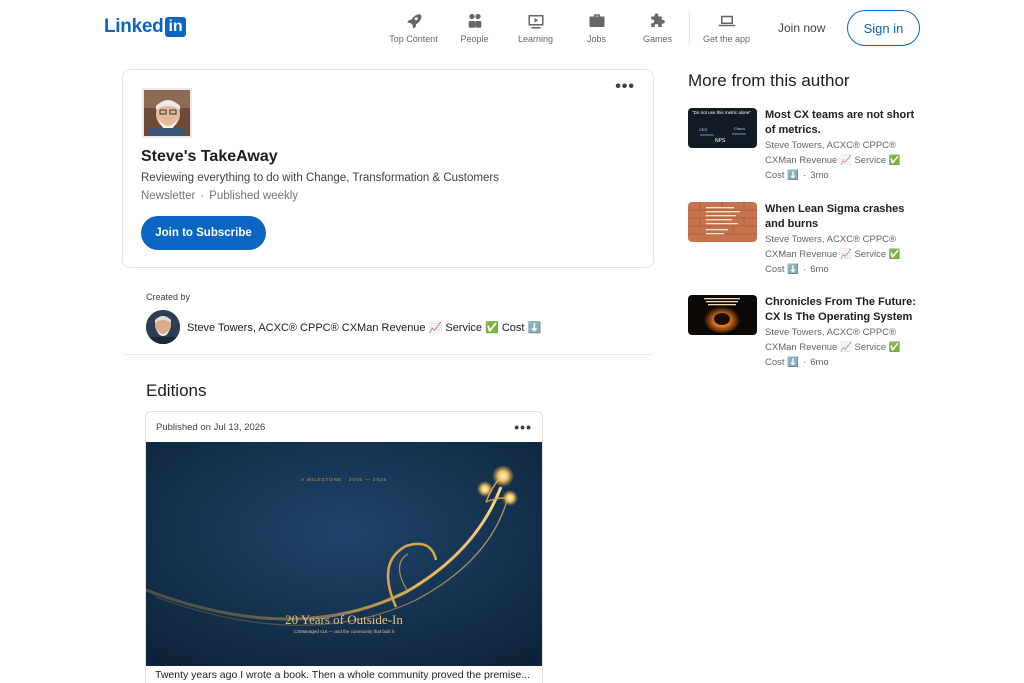 This screenshot has height=683, width=1024. Describe the element at coordinates (845, 217) in the screenshot. I see `article-title: When Lean Sigma crashes and burns` at that location.